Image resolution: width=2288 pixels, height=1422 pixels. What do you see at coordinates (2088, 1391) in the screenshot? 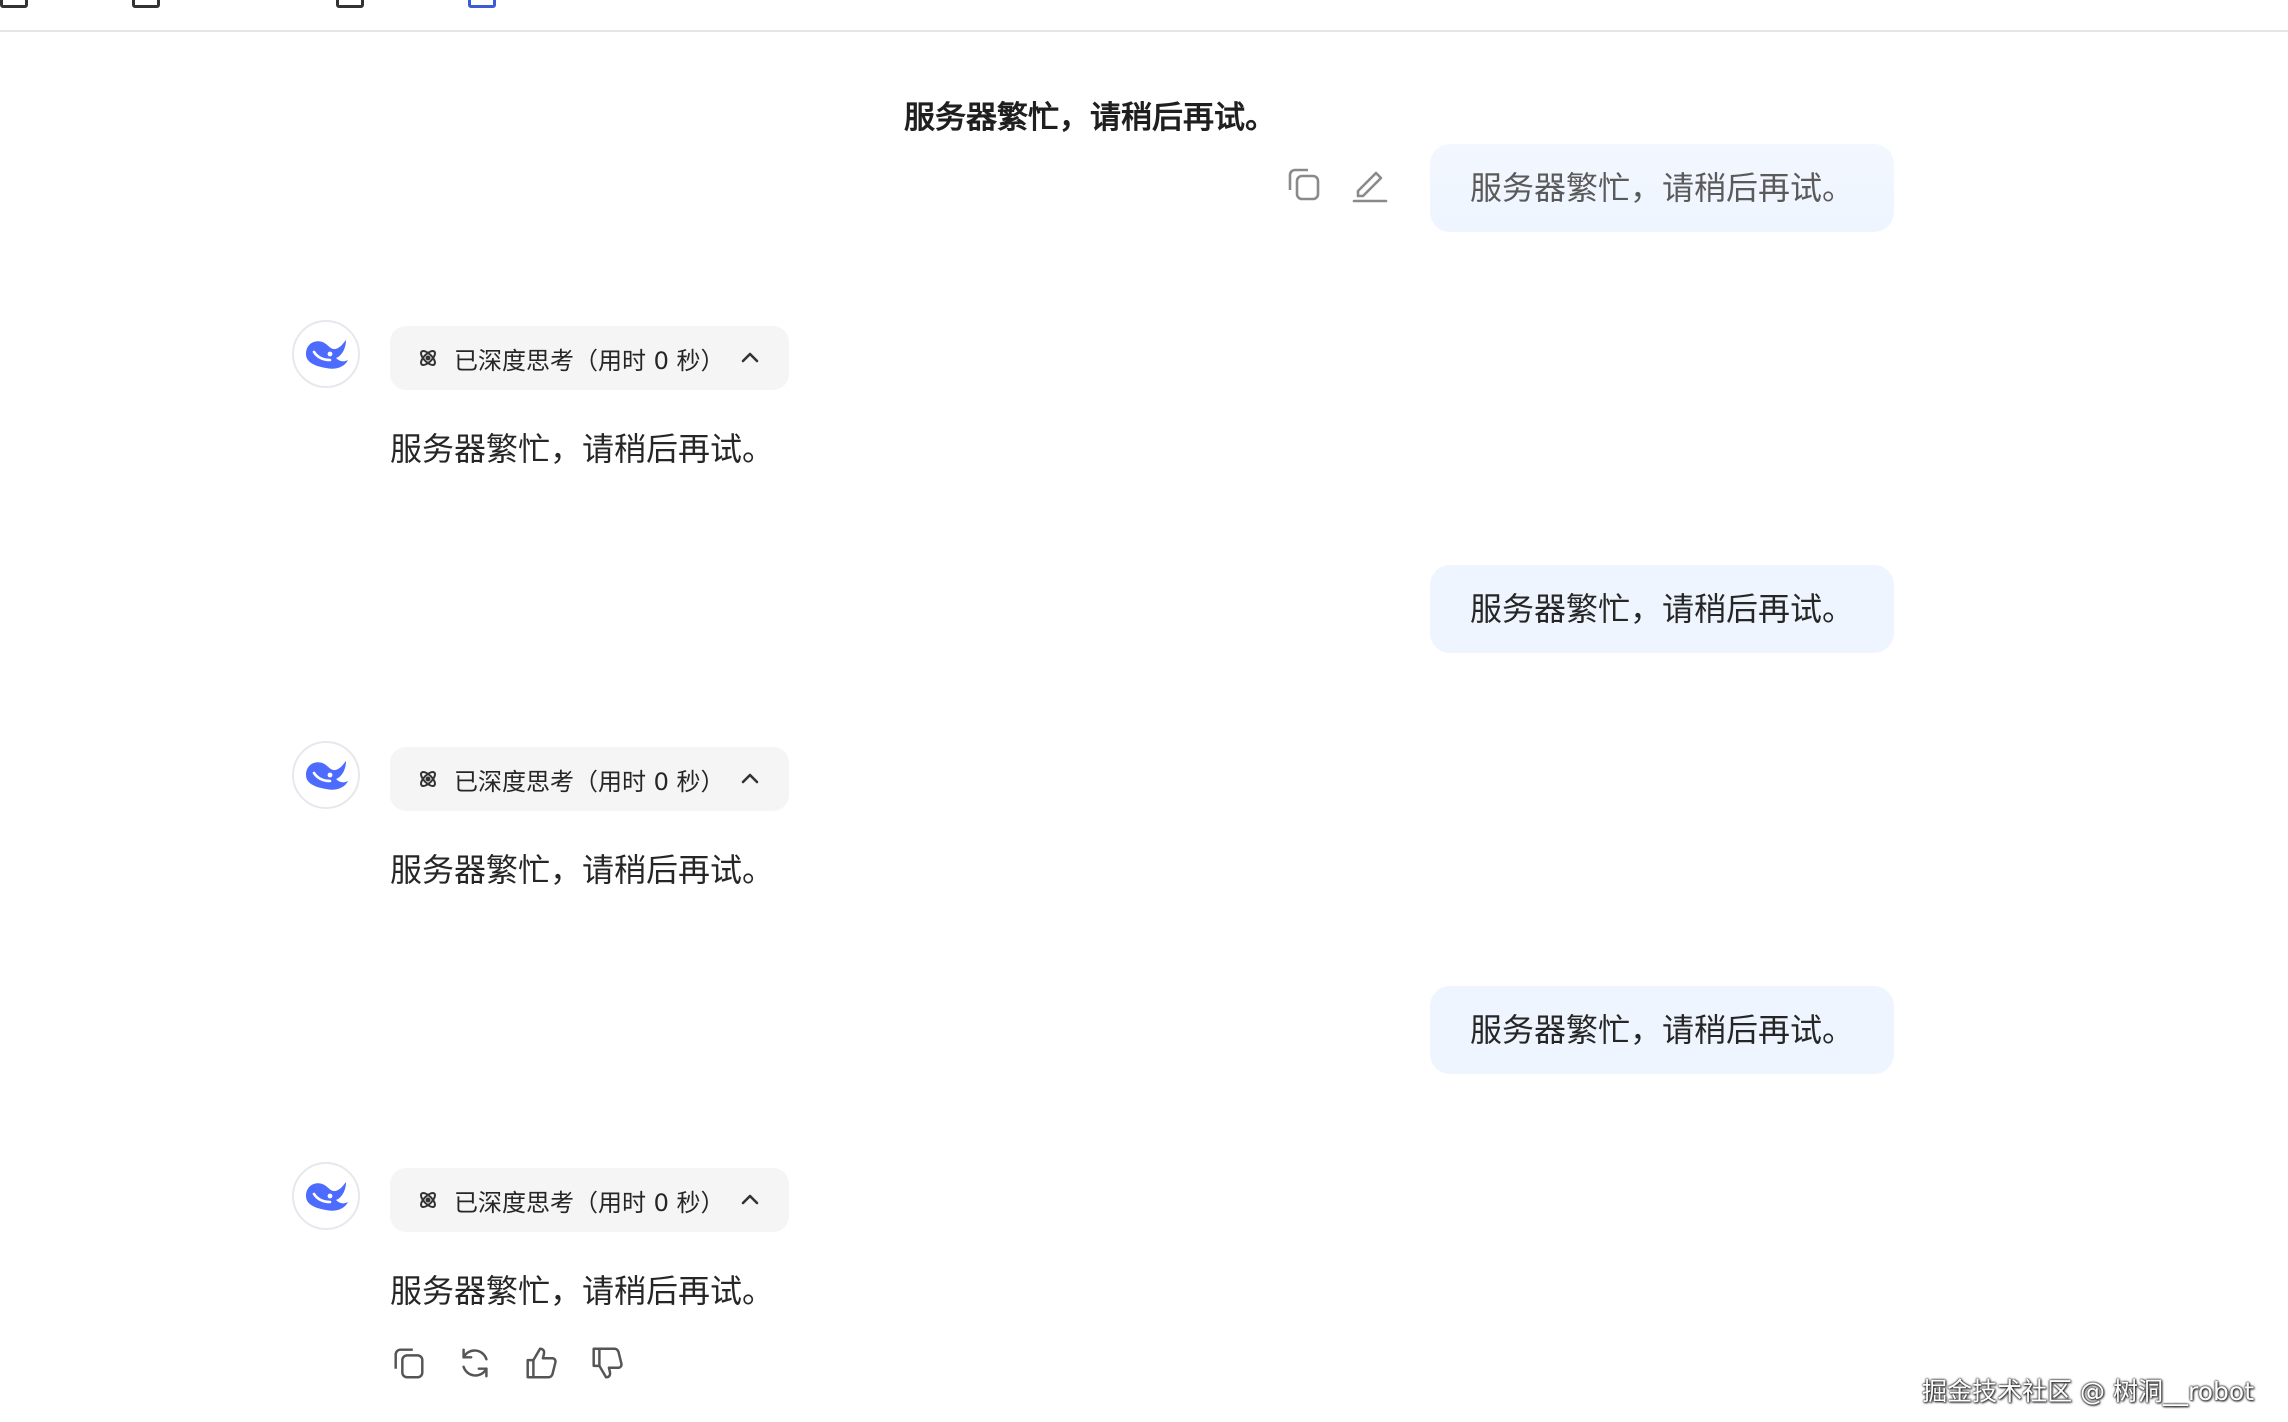
I see `watermark: 掘金技术社区 @ 树洞__robot` at bounding box center [2088, 1391].